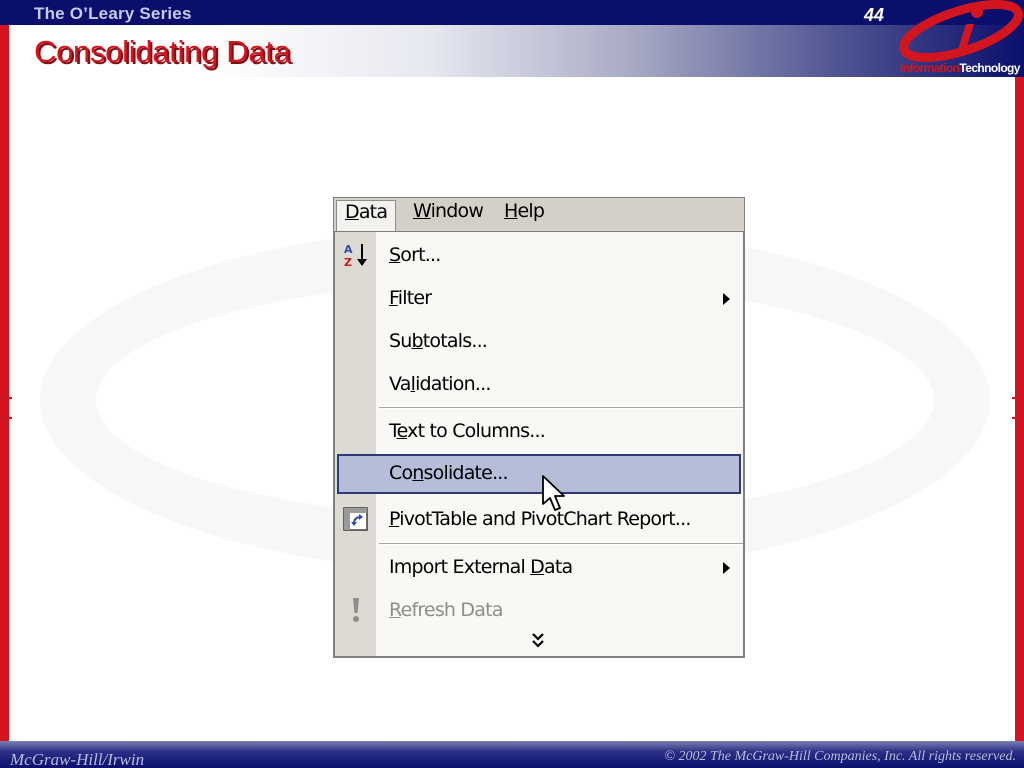 The height and width of the screenshot is (768, 1024). What do you see at coordinates (539, 611) in the screenshot?
I see `menu-item-refresh-data: Refresh Data` at bounding box center [539, 611].